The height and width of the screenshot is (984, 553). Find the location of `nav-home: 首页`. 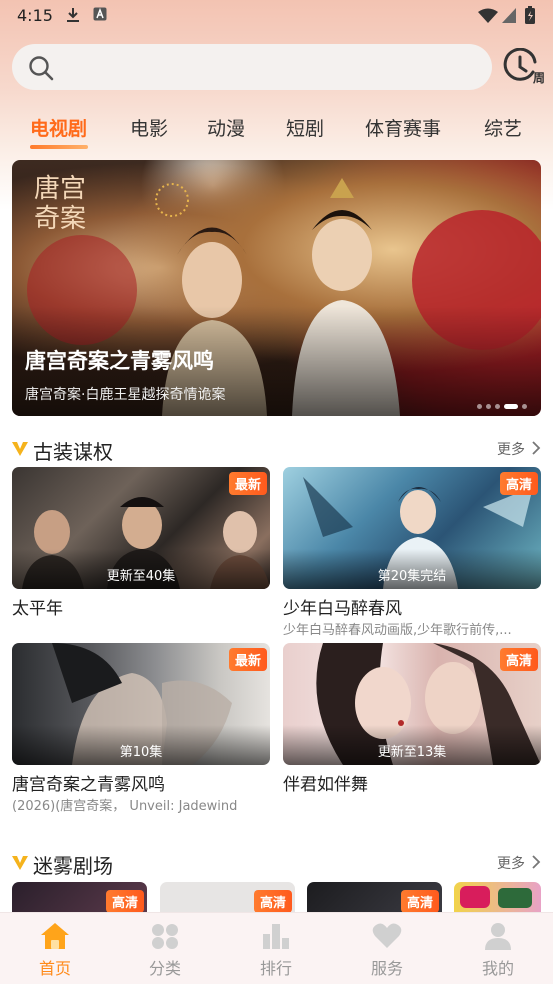

nav-home: 首页 is located at coordinates (55, 948).